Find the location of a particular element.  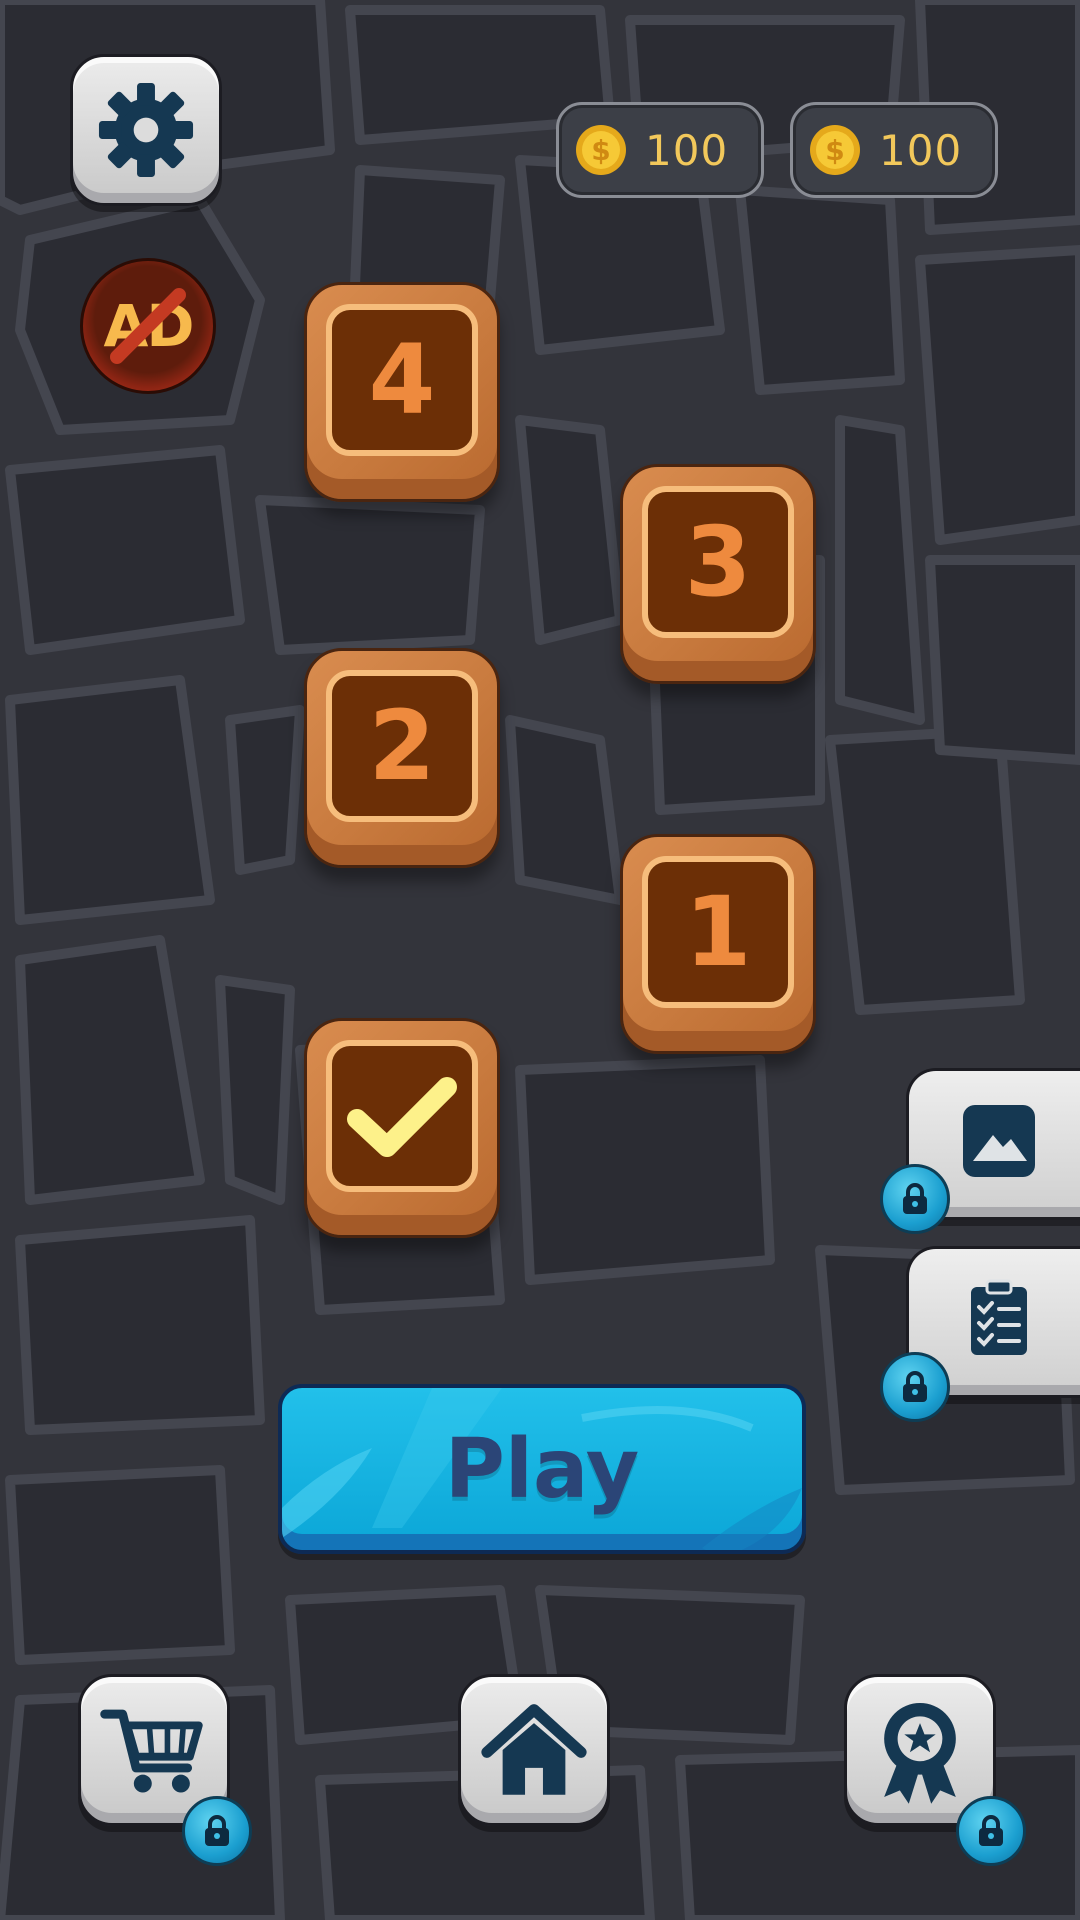

checkmark-icon is located at coordinates (402, 1117).